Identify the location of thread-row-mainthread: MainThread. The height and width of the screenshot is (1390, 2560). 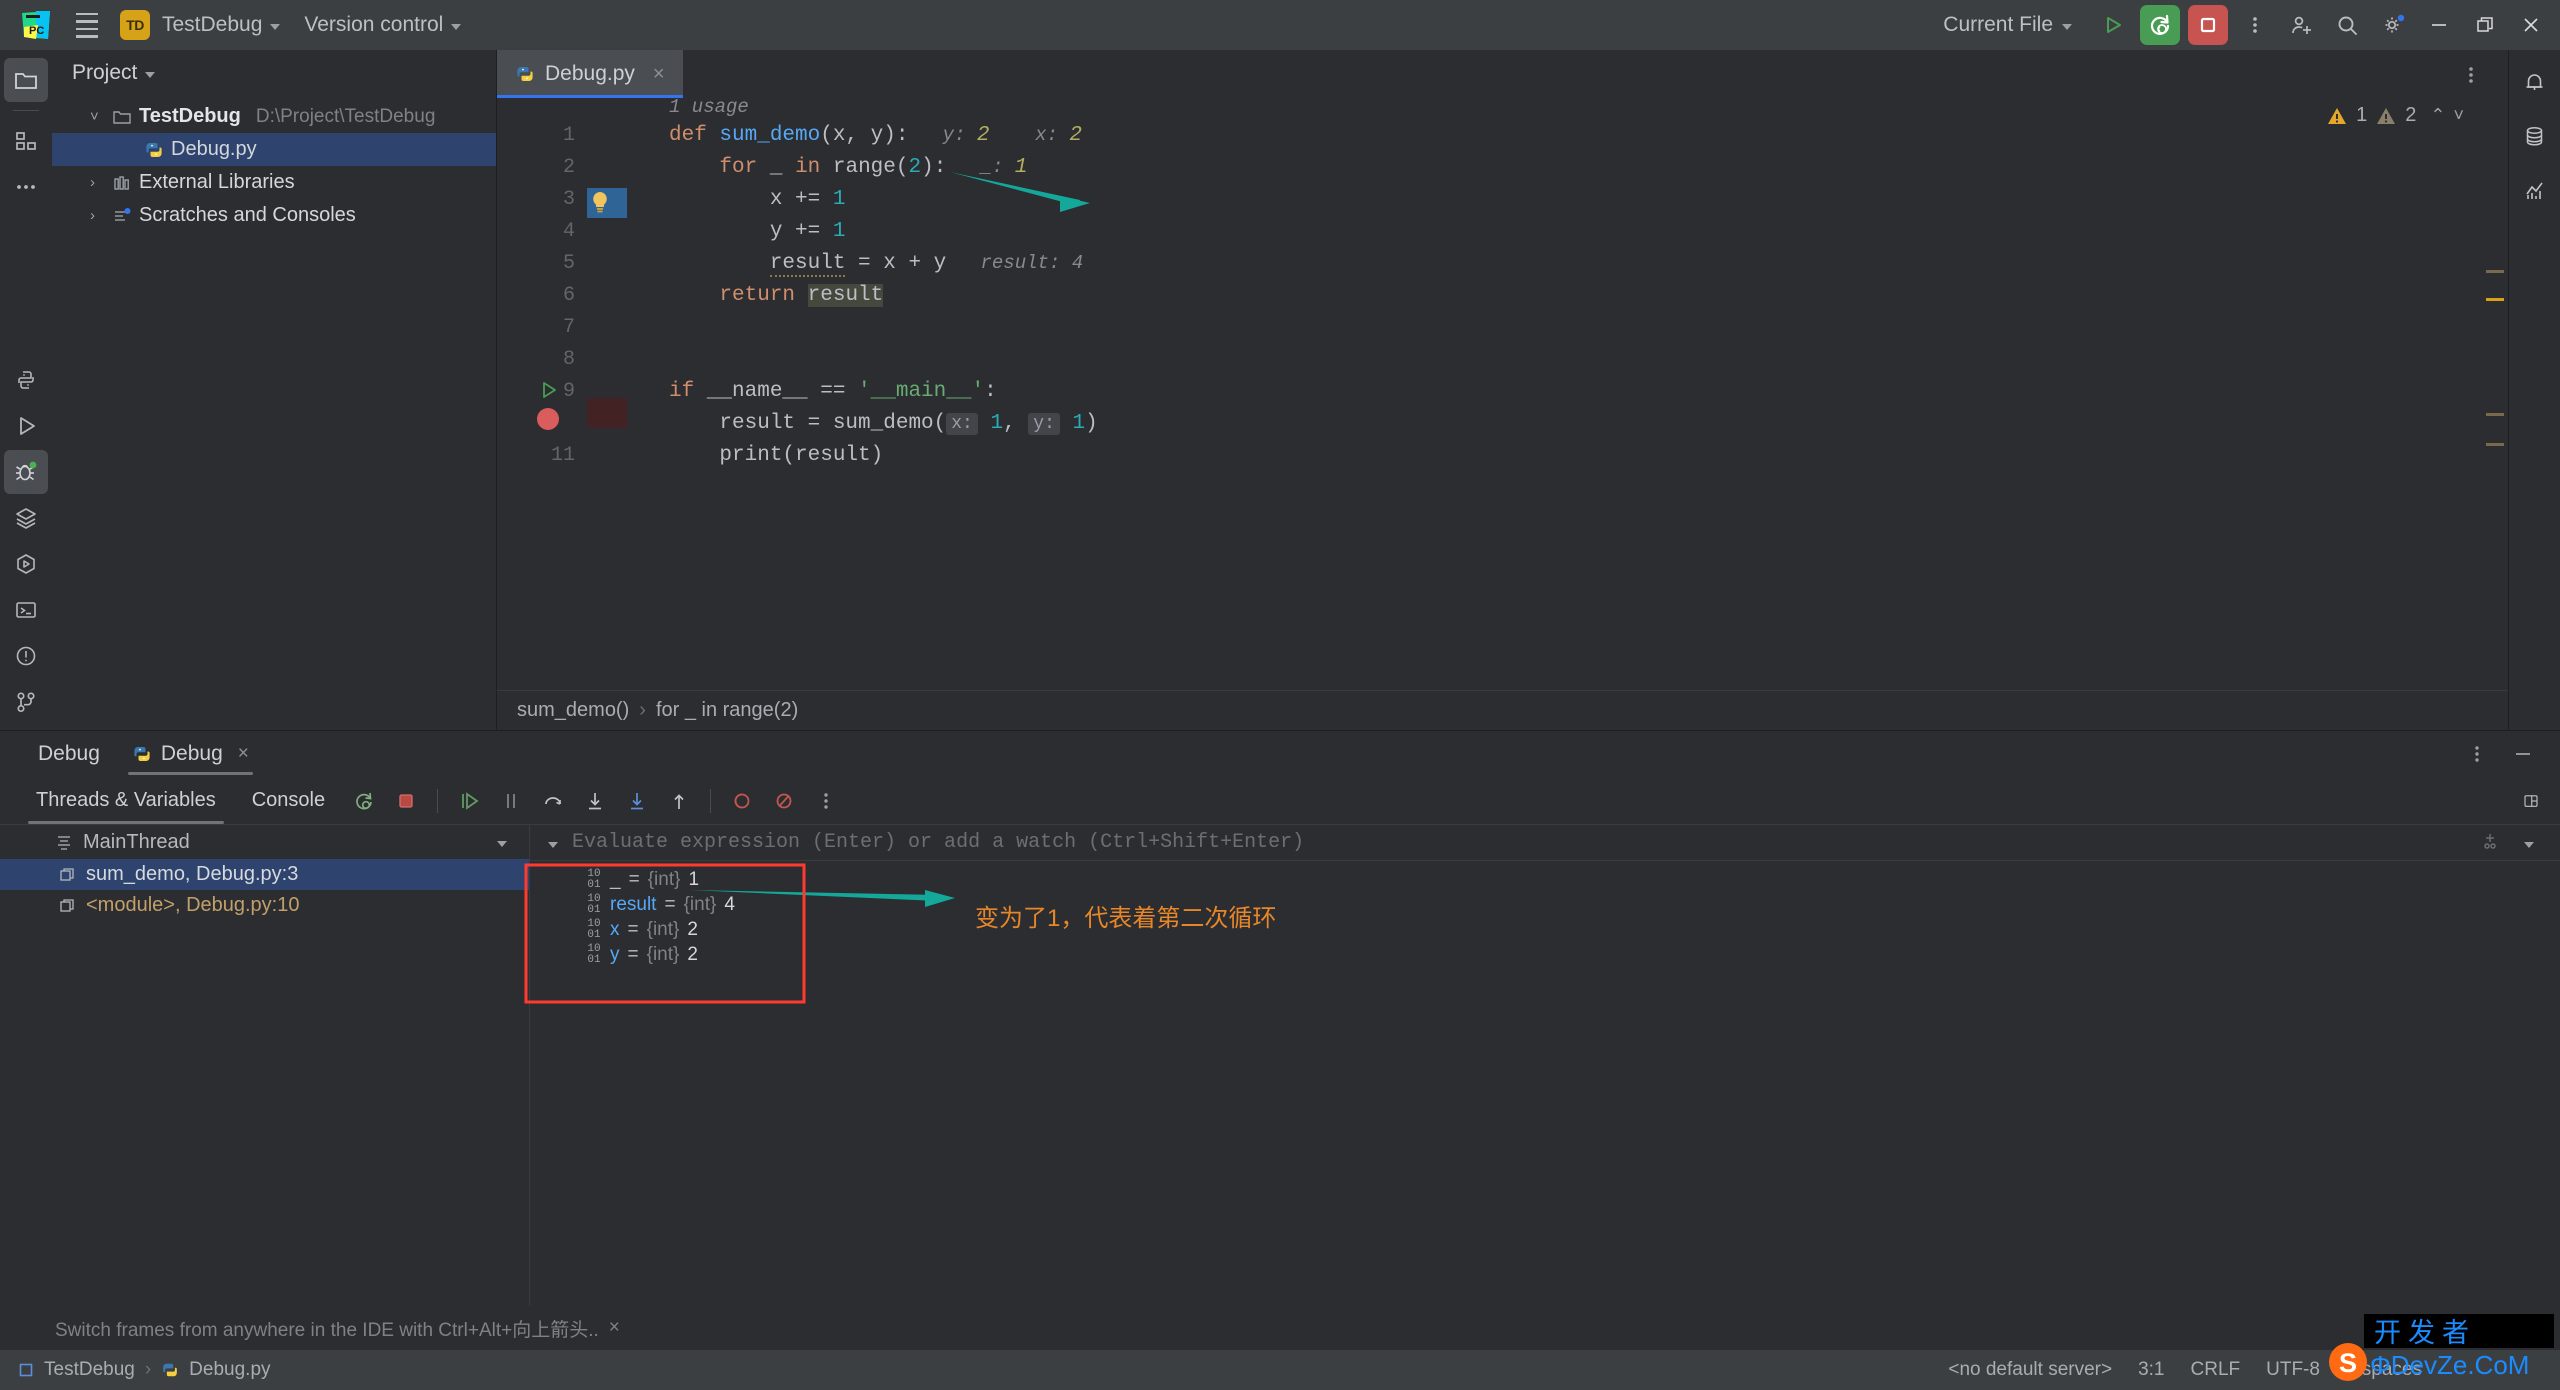
(264, 842).